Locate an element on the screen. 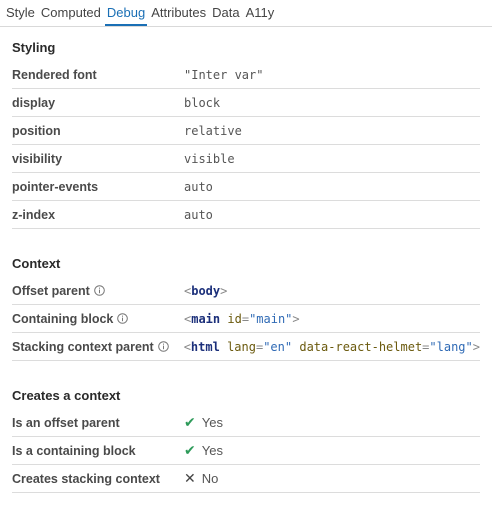  section-title-context: Context is located at coordinates (36, 263).